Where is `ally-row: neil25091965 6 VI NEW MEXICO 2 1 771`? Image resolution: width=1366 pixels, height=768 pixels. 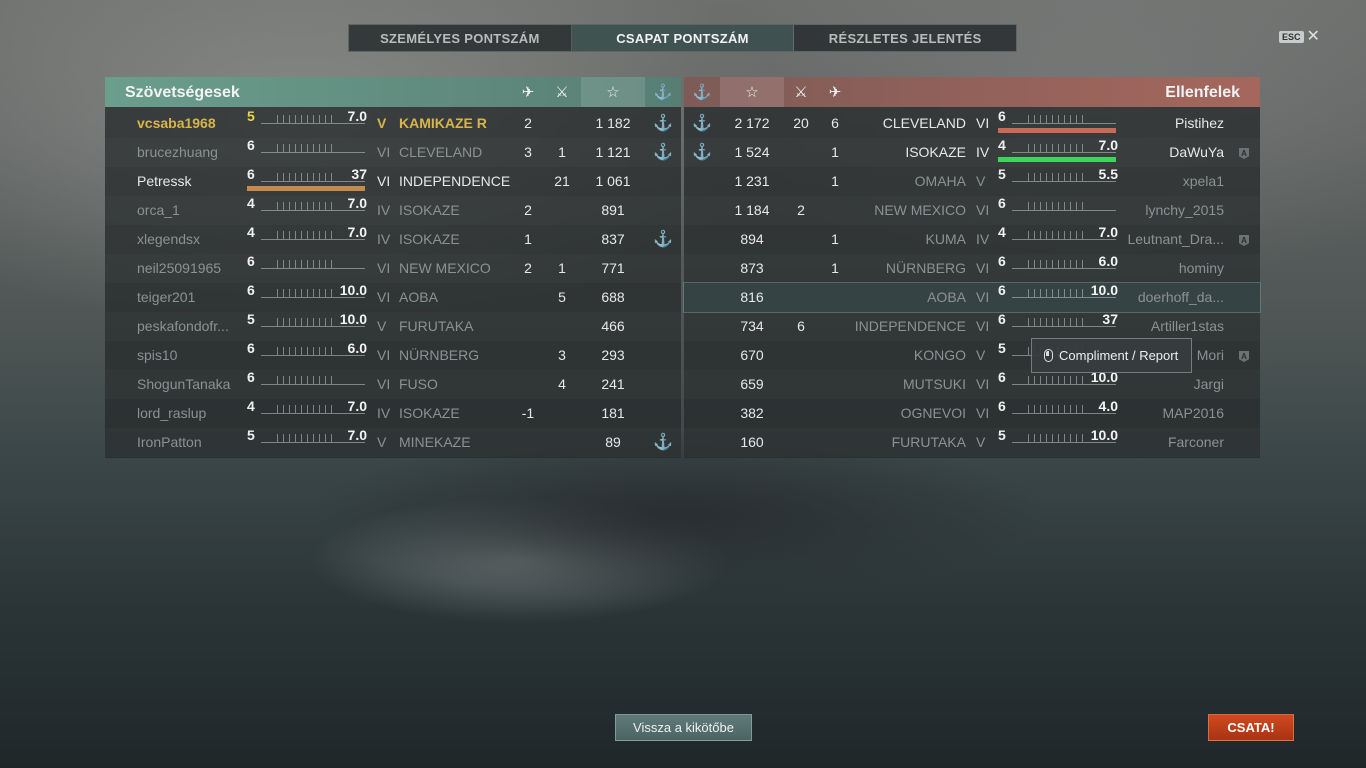
ally-row: neil25091965 6 VI NEW MEXICO 2 1 771 is located at coordinates (393, 268).